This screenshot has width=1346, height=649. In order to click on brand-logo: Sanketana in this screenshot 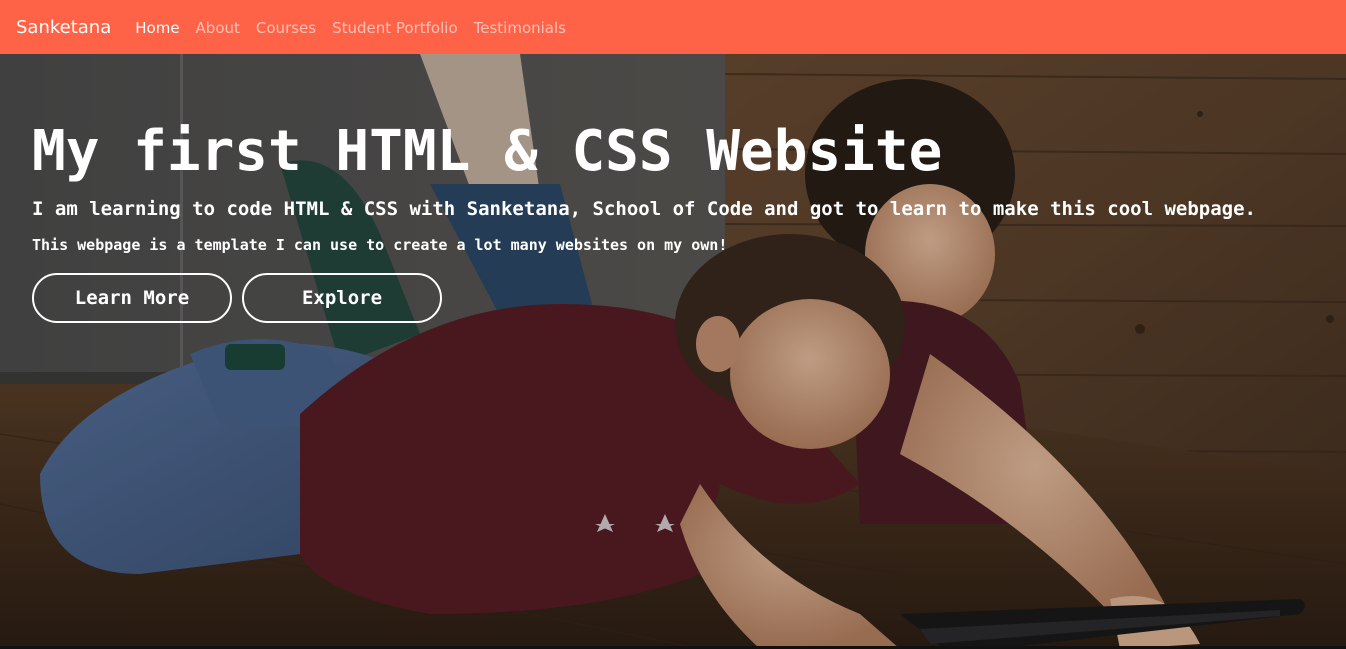, I will do `click(63, 27)`.